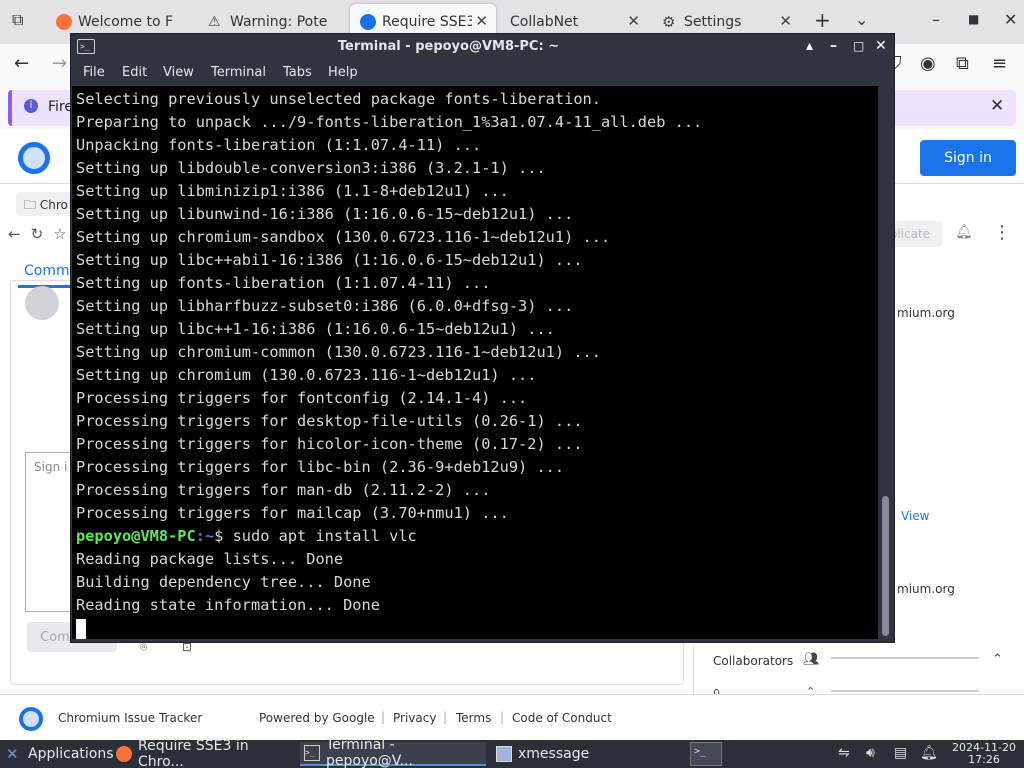  I want to click on menu-edit: Edit, so click(134, 72).